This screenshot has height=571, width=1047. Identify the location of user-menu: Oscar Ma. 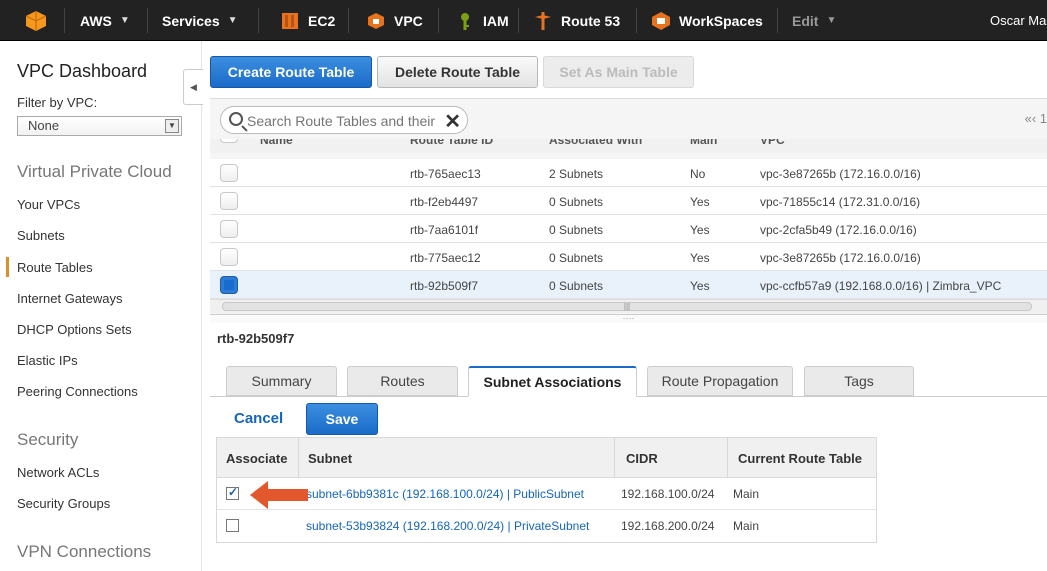
(1018, 20).